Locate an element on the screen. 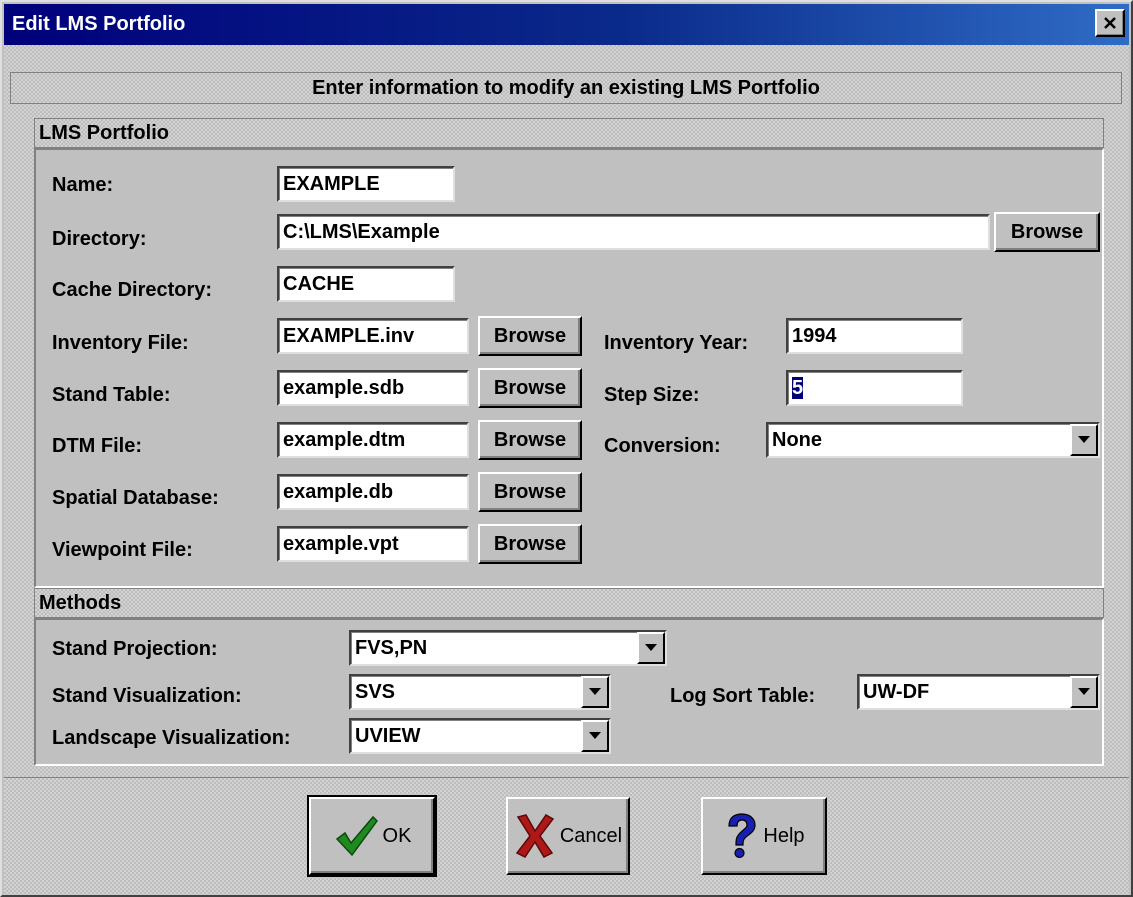 The image size is (1133, 897). landscape-visualization-select: UVIEW is located at coordinates (480, 736).